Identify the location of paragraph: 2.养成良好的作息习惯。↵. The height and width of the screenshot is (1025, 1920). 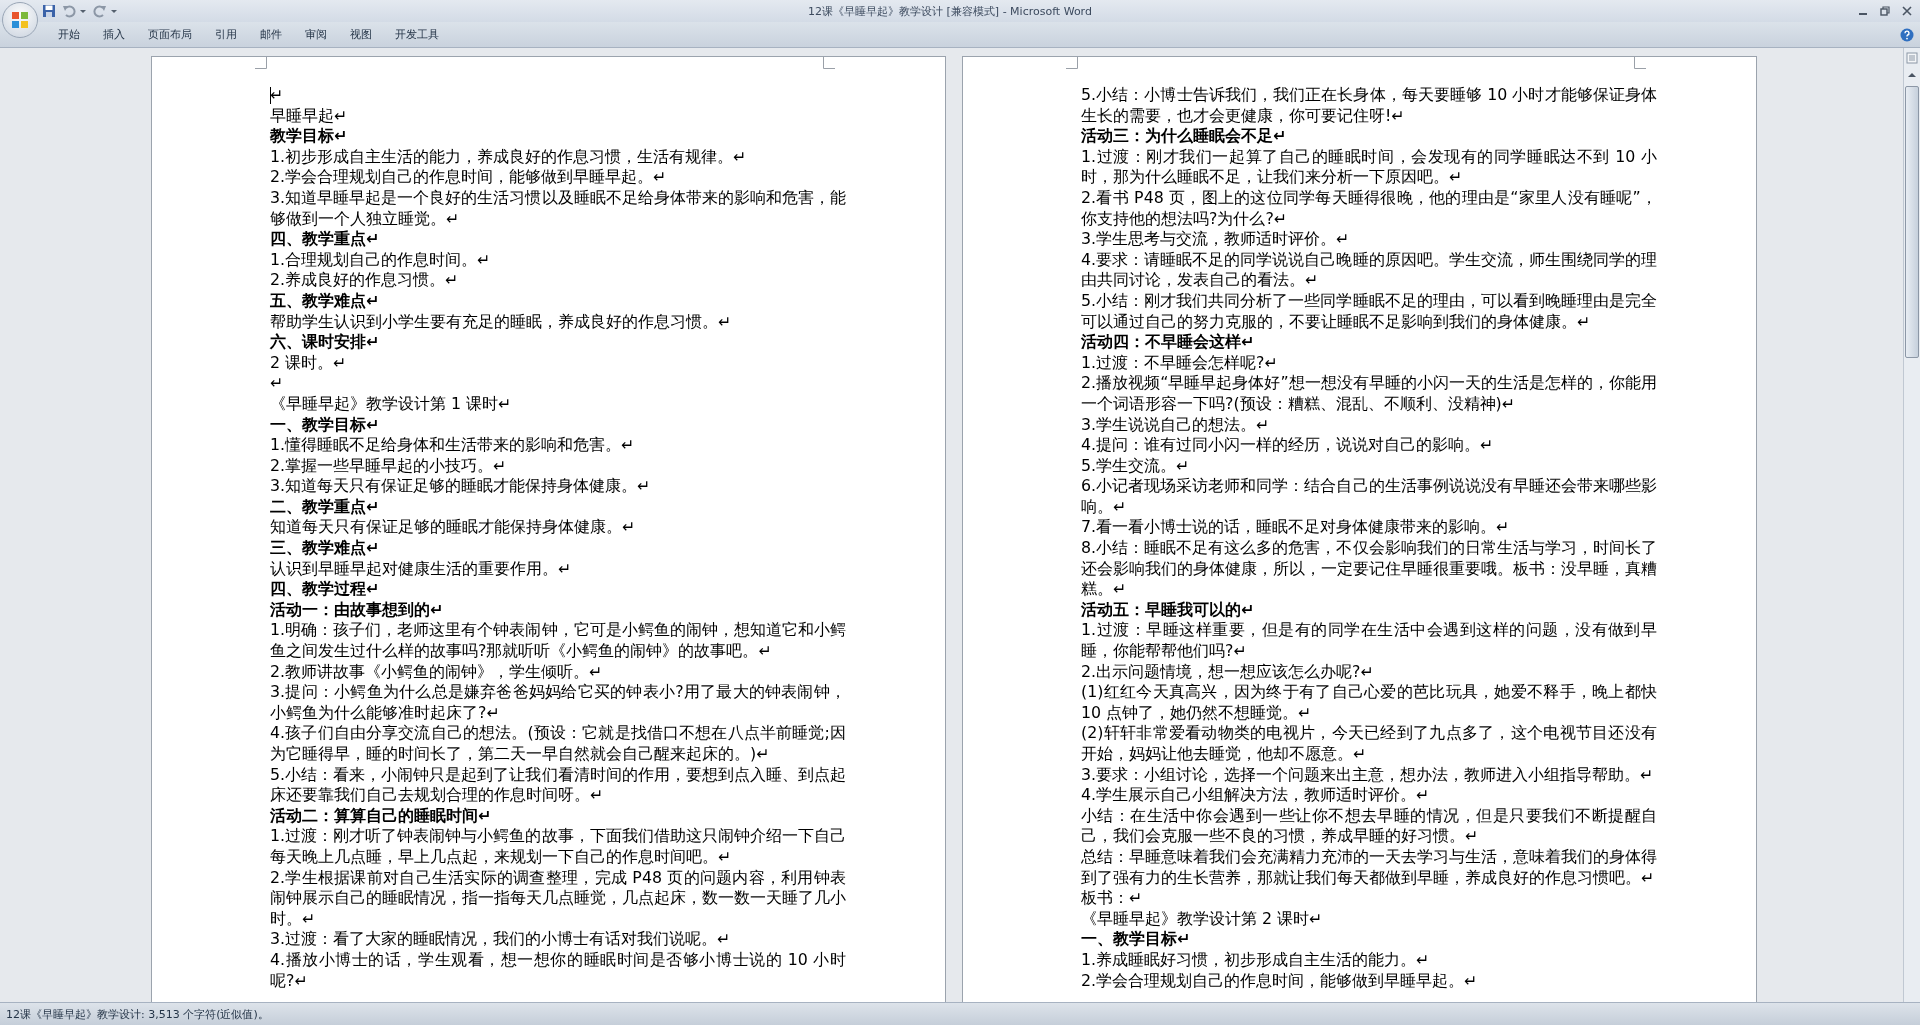
(365, 280).